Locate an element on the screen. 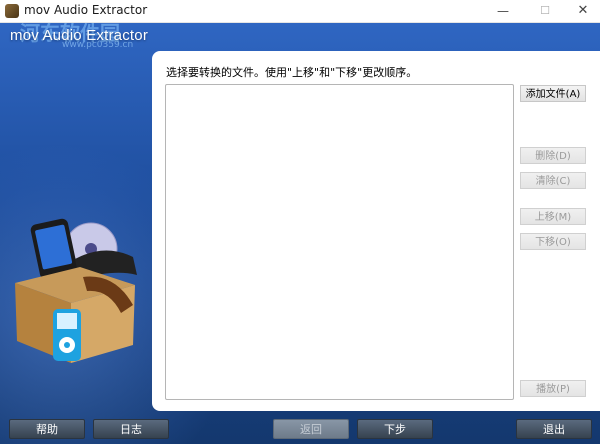 The width and height of the screenshot is (600, 444). back-button: 返回 is located at coordinates (311, 429).